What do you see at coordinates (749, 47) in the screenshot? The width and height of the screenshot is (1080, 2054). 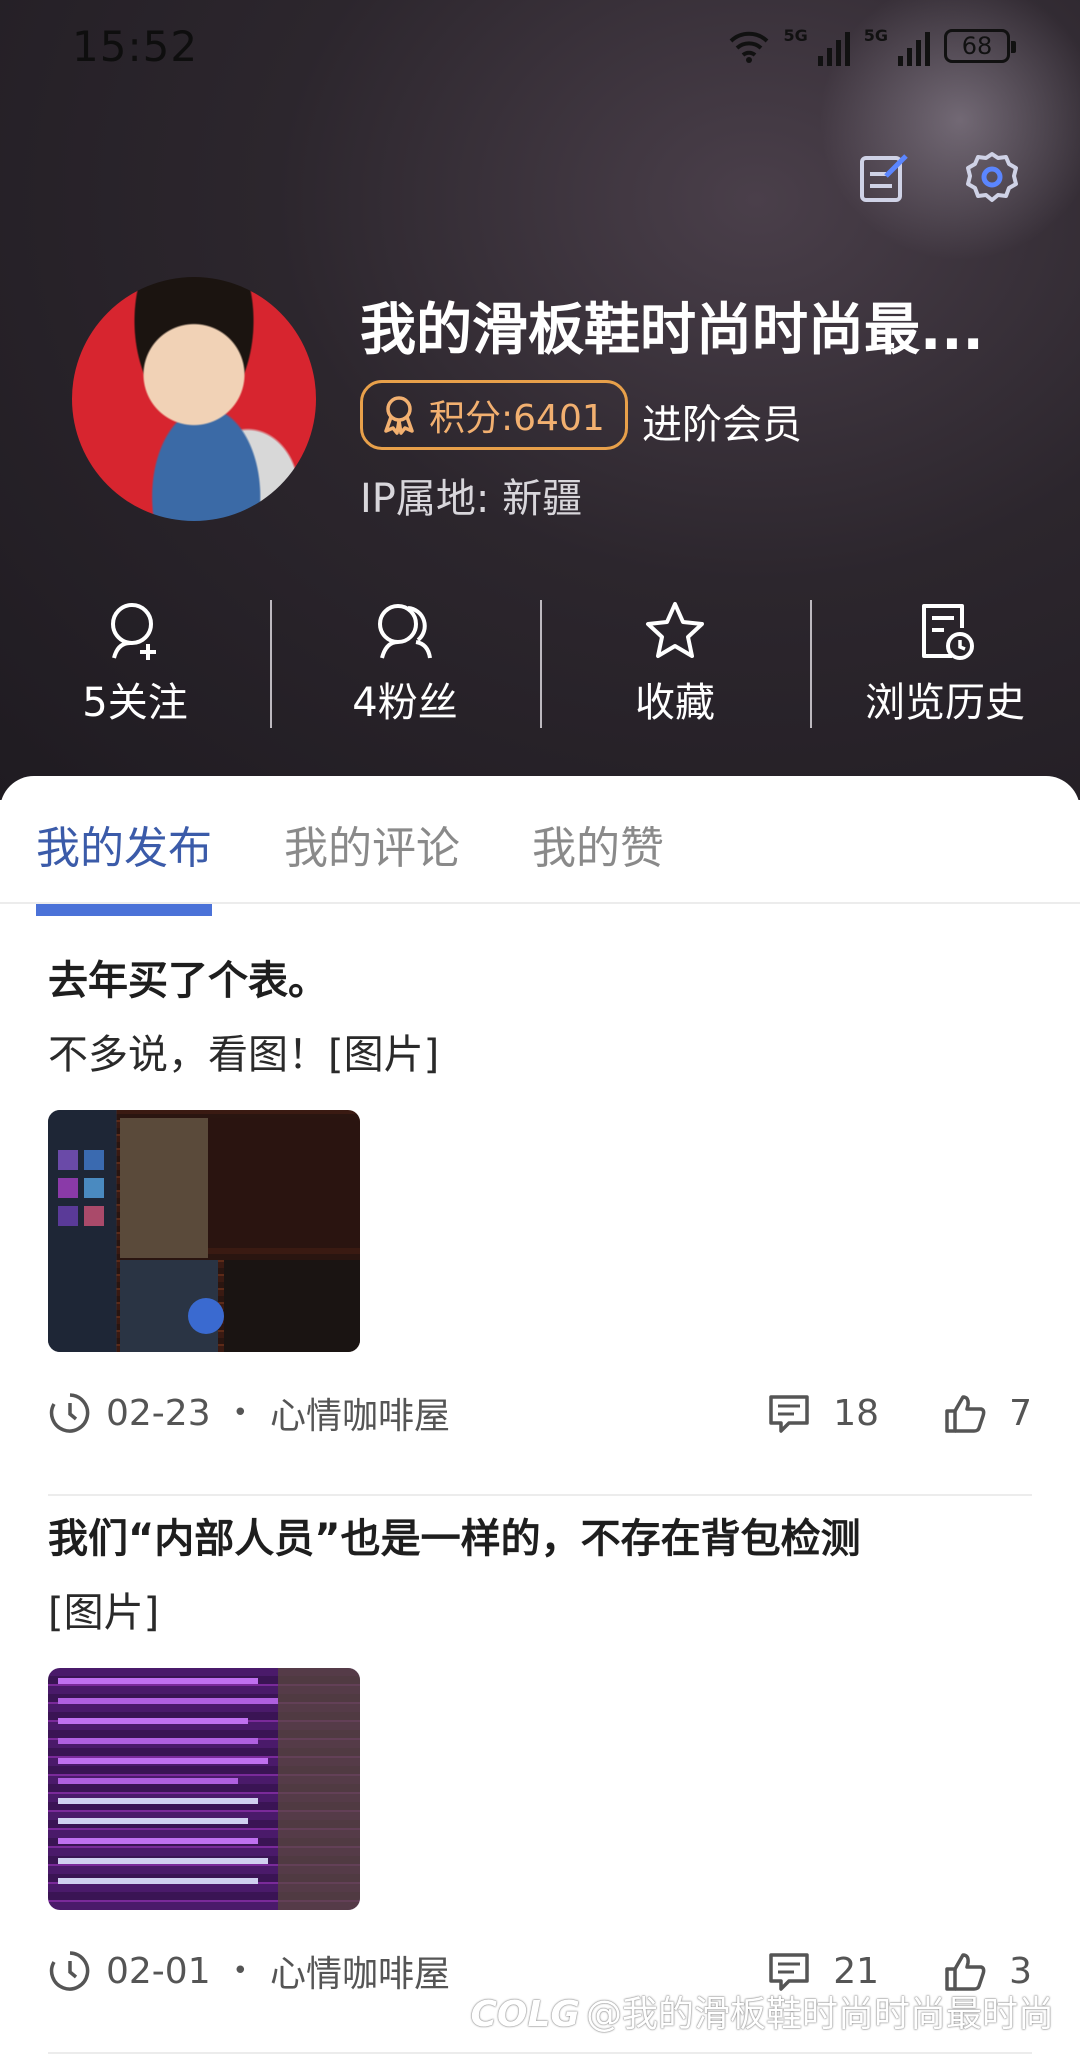 I see `wifi-icon` at bounding box center [749, 47].